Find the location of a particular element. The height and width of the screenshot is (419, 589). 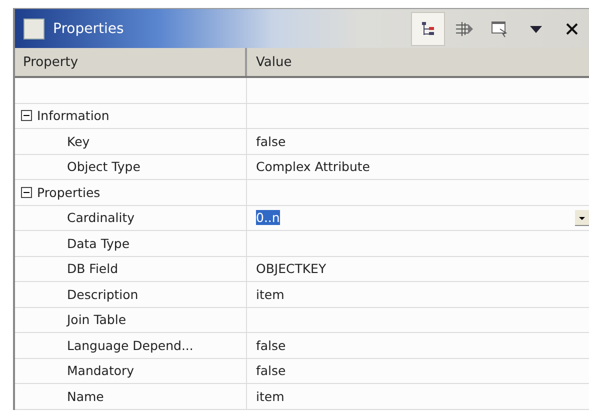

window-cursor-icon is located at coordinates (500, 29).